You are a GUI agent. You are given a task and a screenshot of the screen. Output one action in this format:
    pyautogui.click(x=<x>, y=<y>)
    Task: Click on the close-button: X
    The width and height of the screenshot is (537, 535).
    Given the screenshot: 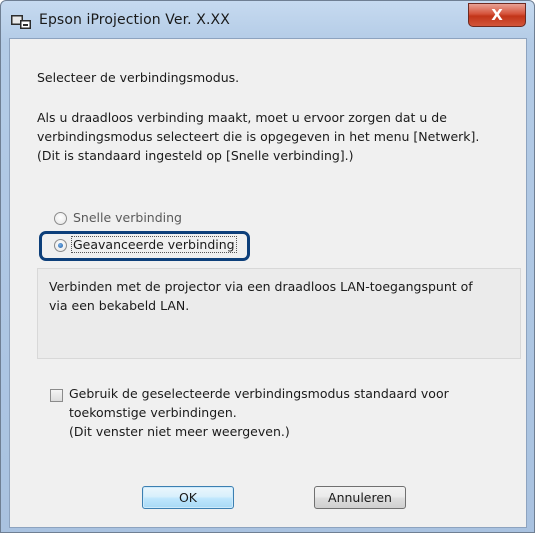 What is the action you would take?
    pyautogui.click(x=497, y=15)
    